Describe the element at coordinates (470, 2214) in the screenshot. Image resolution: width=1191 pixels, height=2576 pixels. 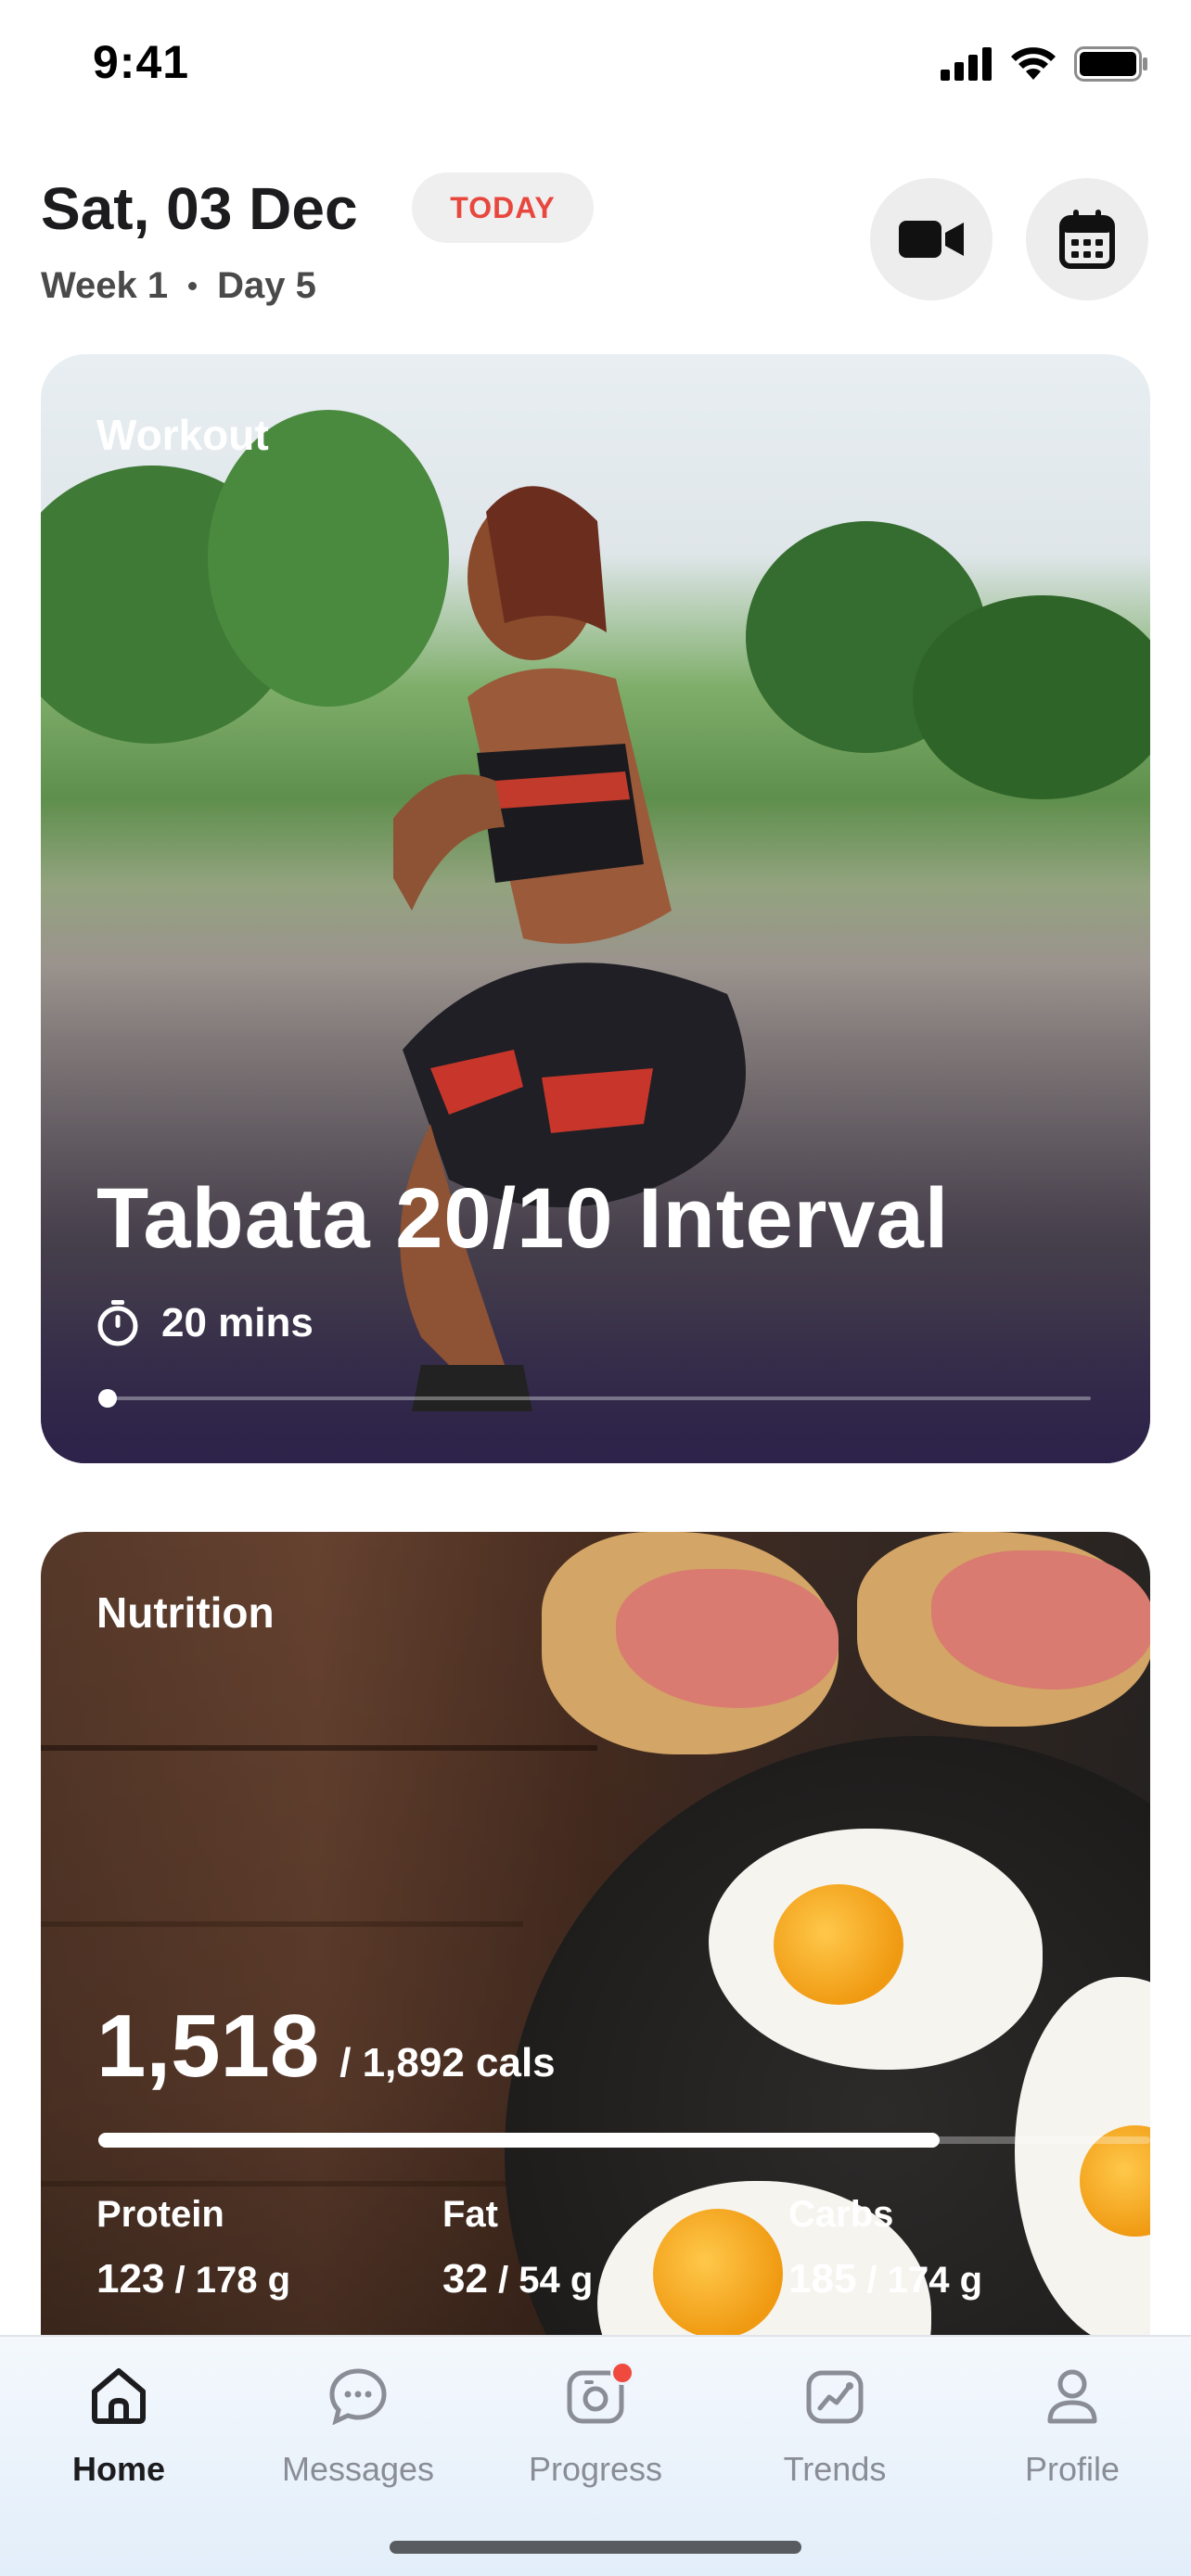
I see `macro-label: Fat` at that location.